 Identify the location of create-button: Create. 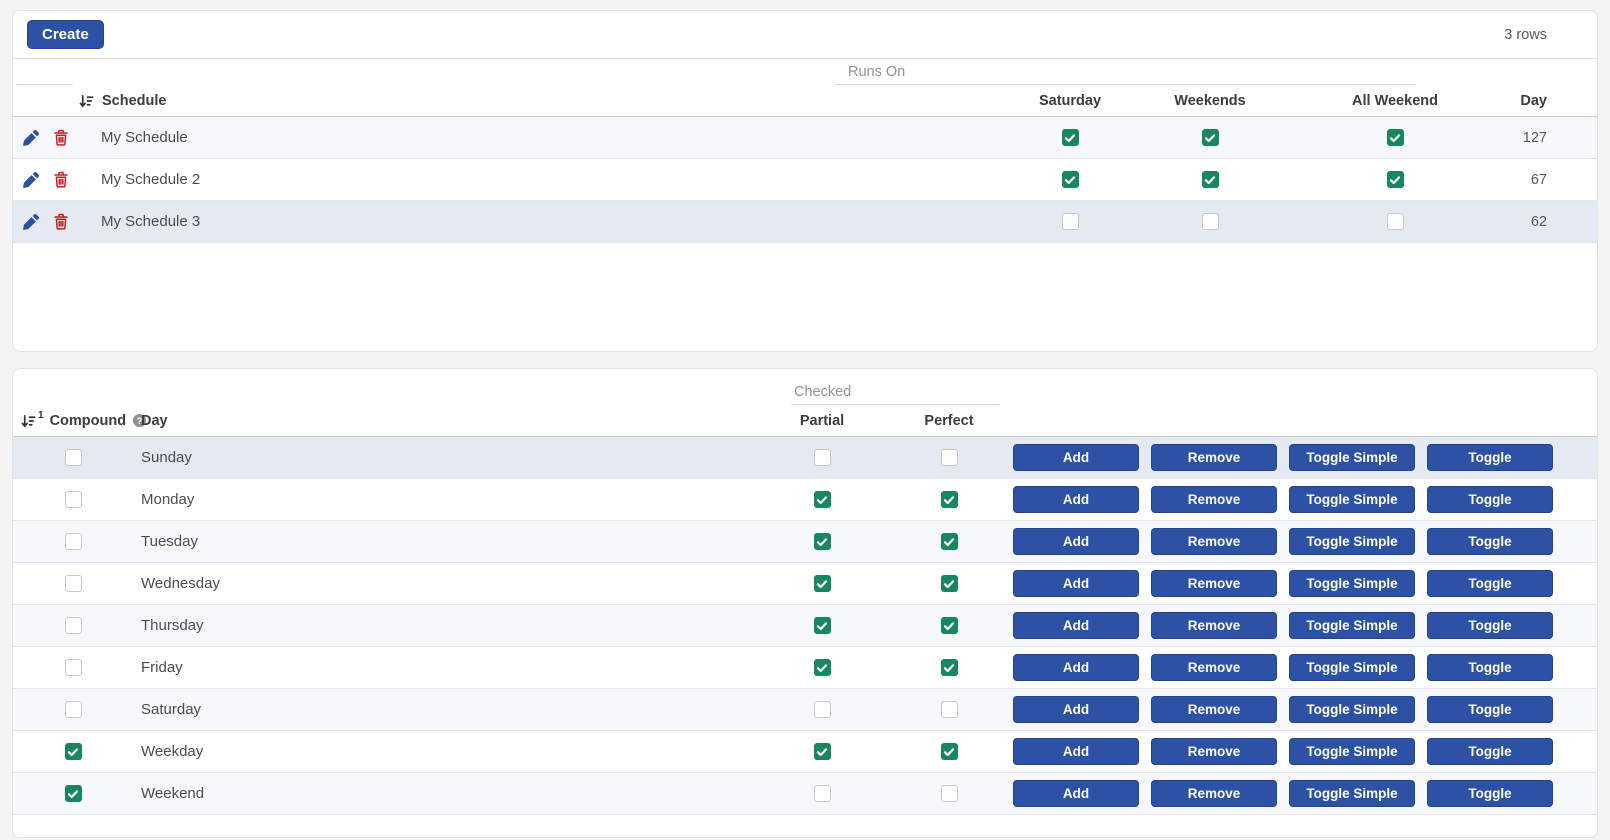
(65, 34).